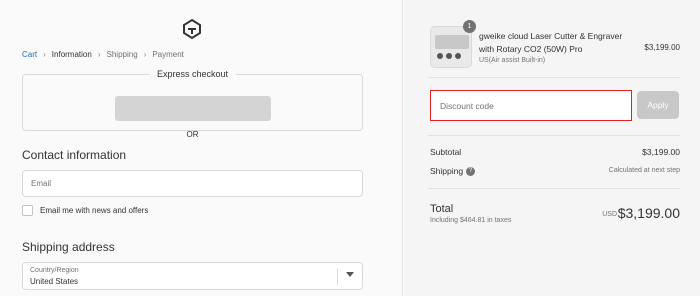  I want to click on breadcrumb-cart: Cart, so click(29, 54).